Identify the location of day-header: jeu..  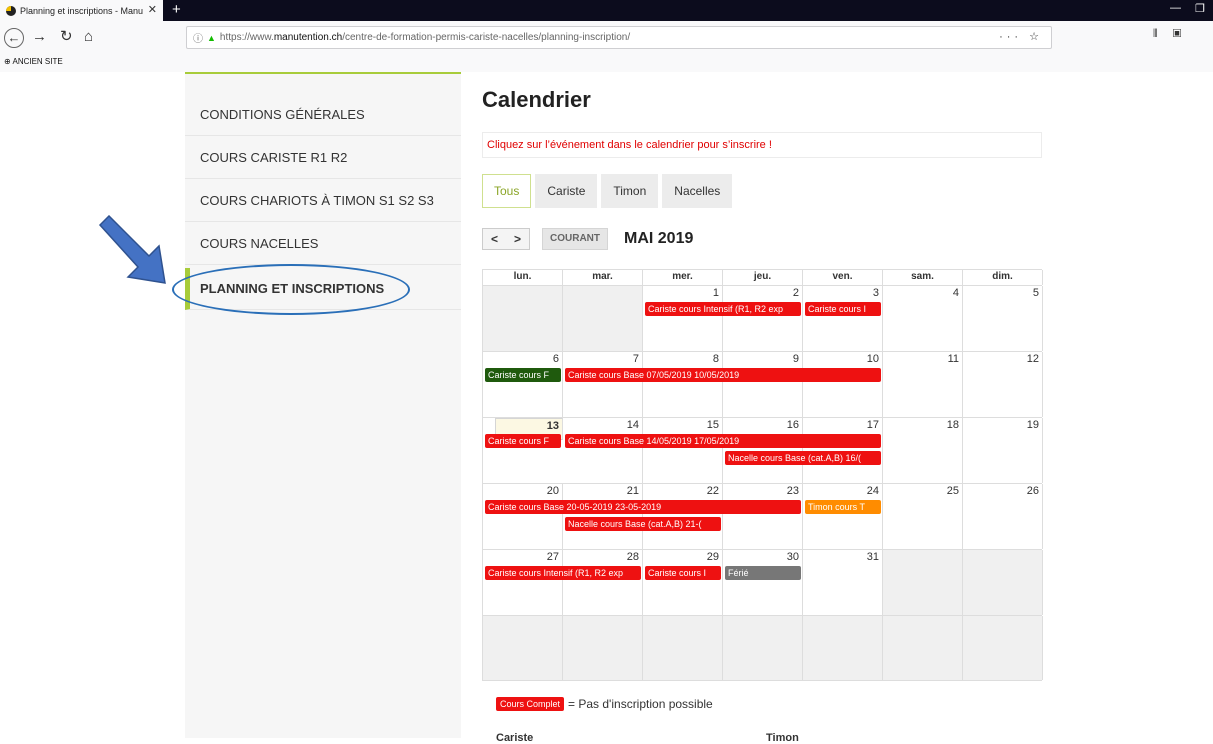
(763, 277).